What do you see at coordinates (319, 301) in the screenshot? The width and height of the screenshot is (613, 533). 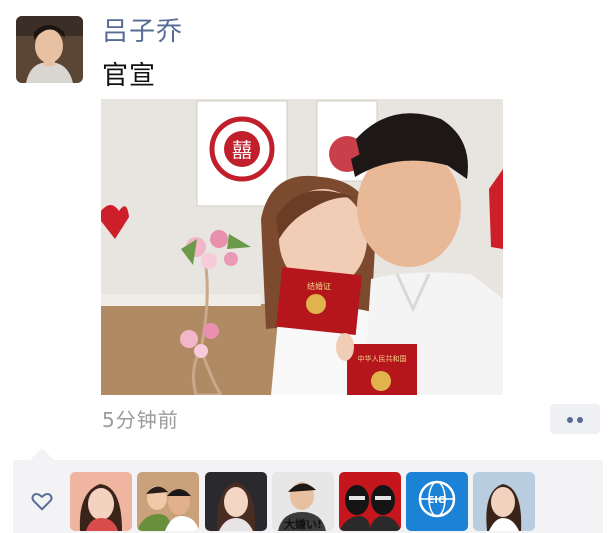 I see `marriage-certificate-front: 结婚证` at bounding box center [319, 301].